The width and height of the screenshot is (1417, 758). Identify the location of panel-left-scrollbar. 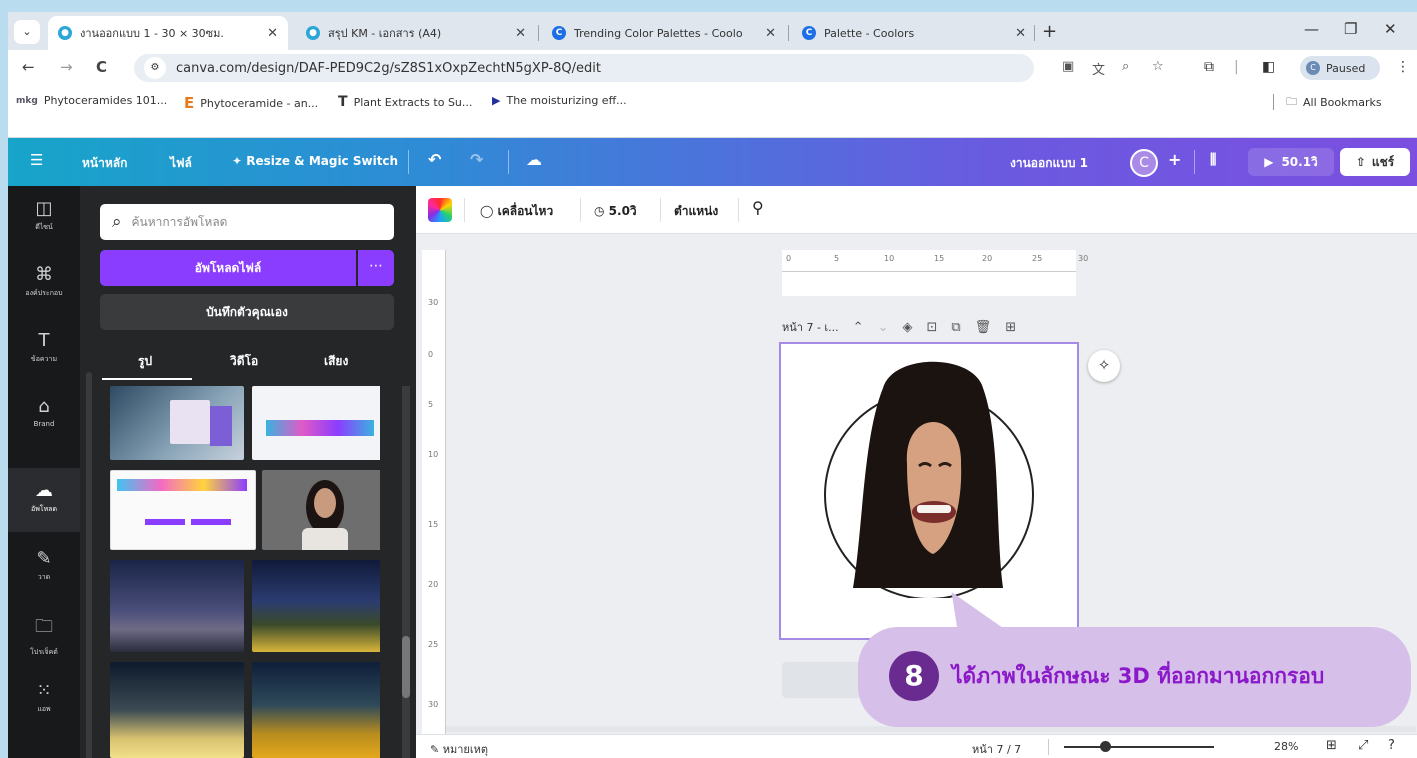
(89, 565).